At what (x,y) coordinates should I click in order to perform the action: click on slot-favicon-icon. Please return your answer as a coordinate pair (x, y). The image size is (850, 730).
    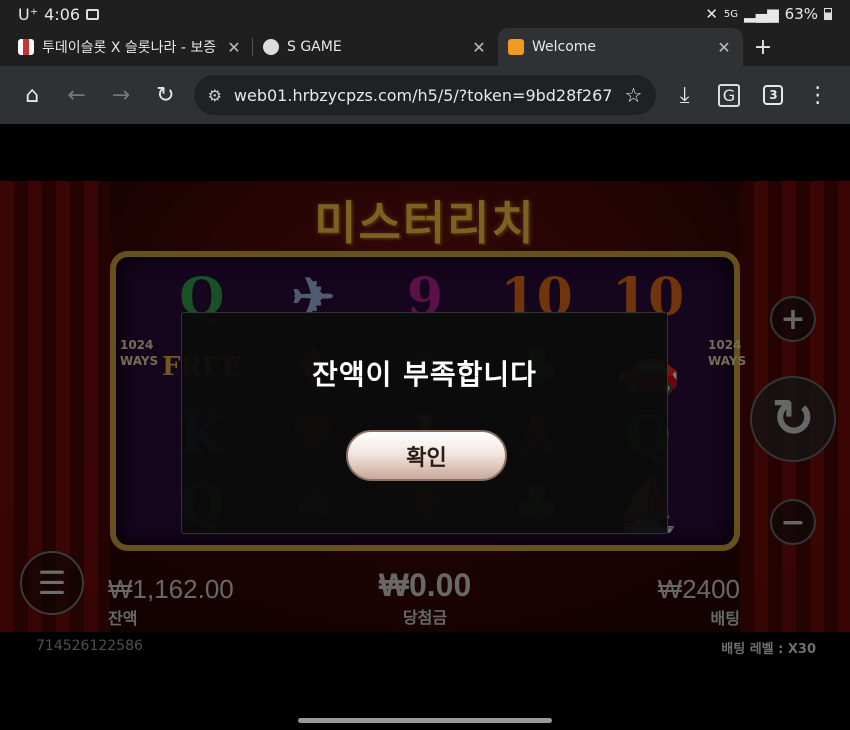
    Looking at the image, I should click on (26, 47).